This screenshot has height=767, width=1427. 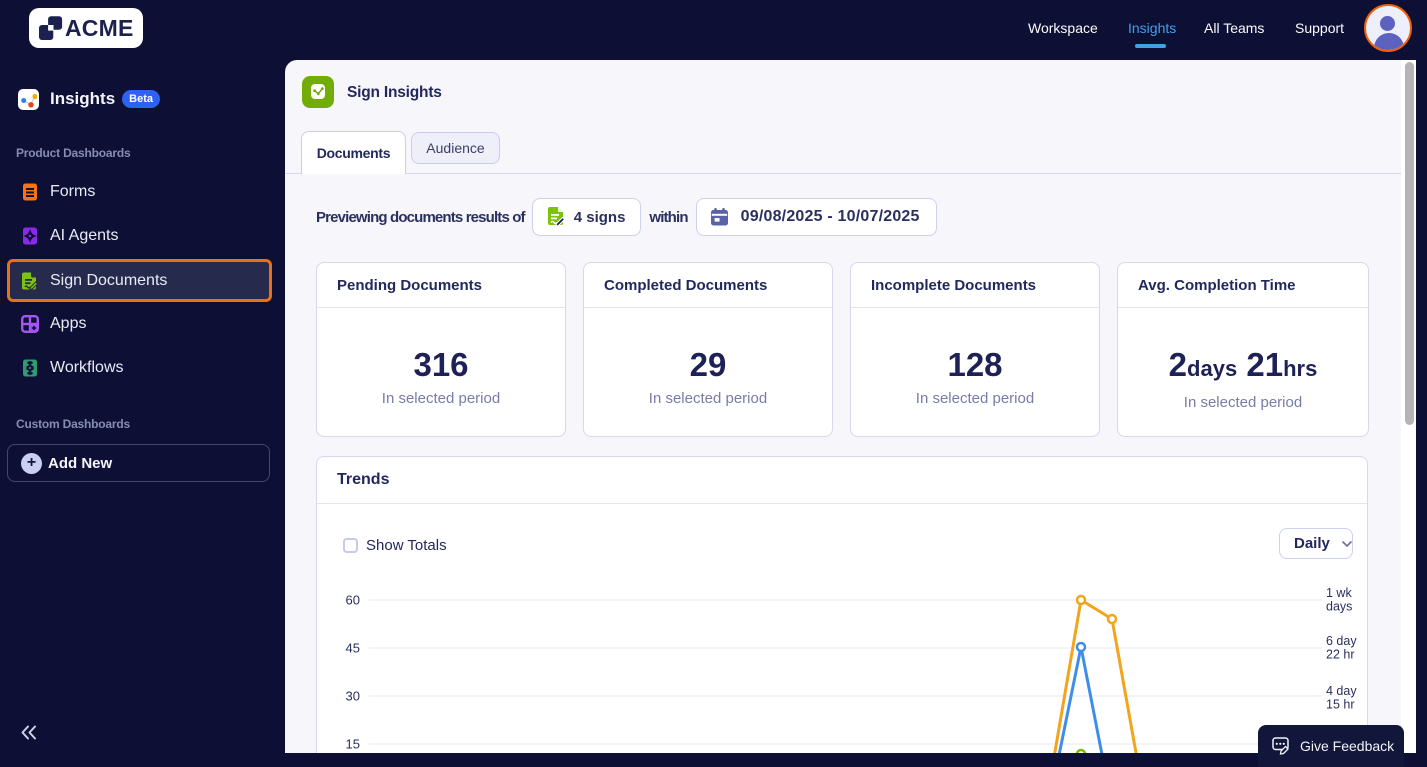 What do you see at coordinates (1339, 593) in the screenshot?
I see `svg-text: 1 wk` at bounding box center [1339, 593].